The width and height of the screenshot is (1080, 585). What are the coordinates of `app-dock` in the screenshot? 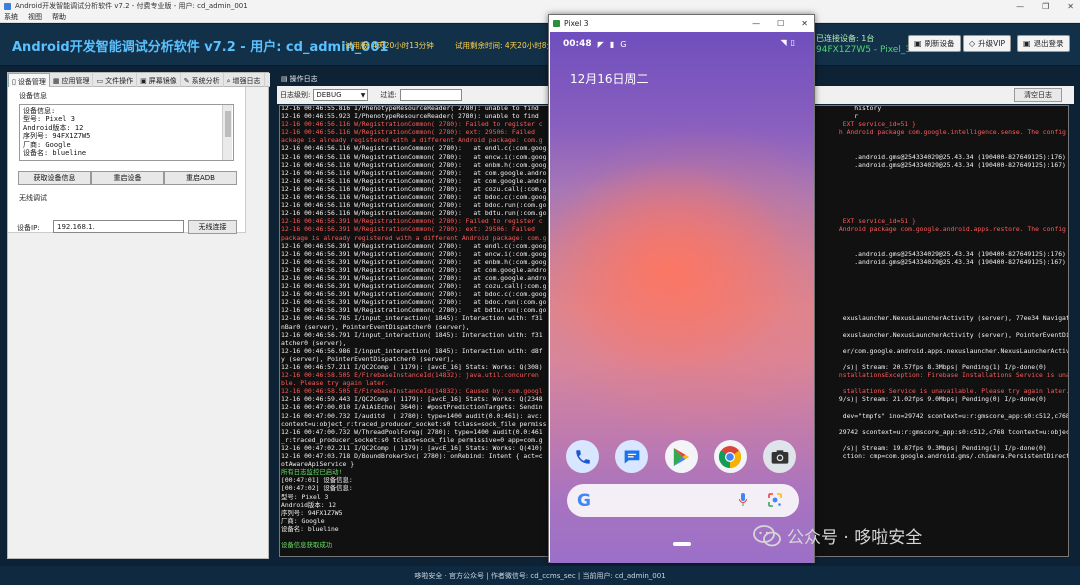 It's located at (681, 458).